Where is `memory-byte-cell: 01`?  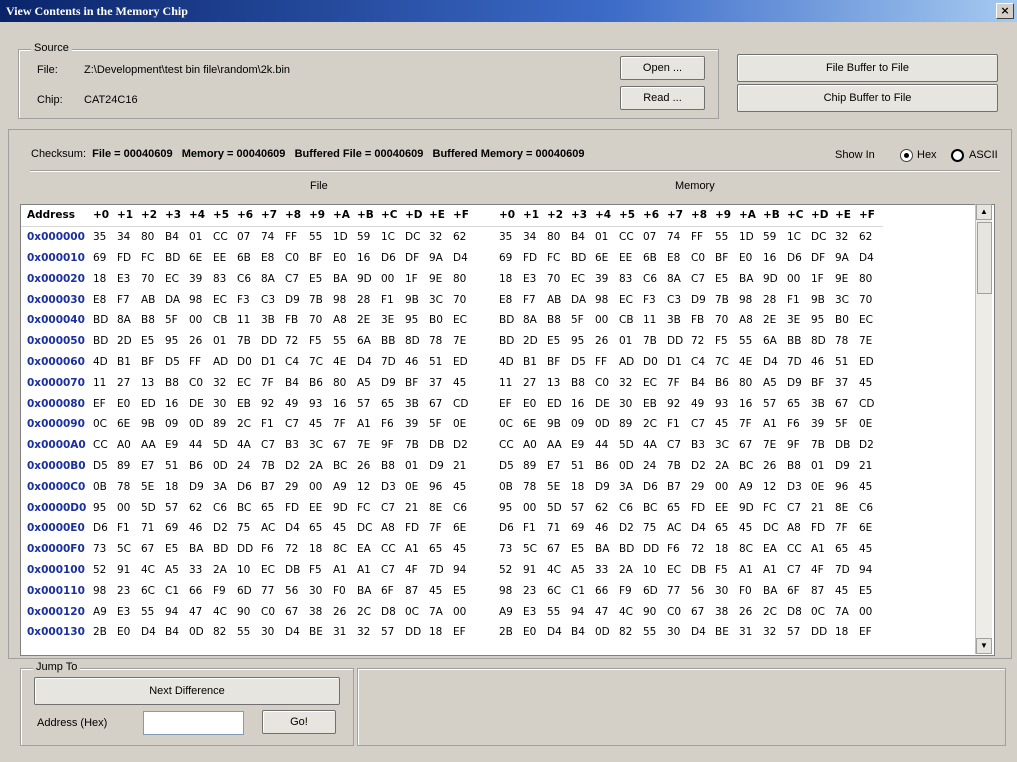 memory-byte-cell: 01 is located at coordinates (631, 341).